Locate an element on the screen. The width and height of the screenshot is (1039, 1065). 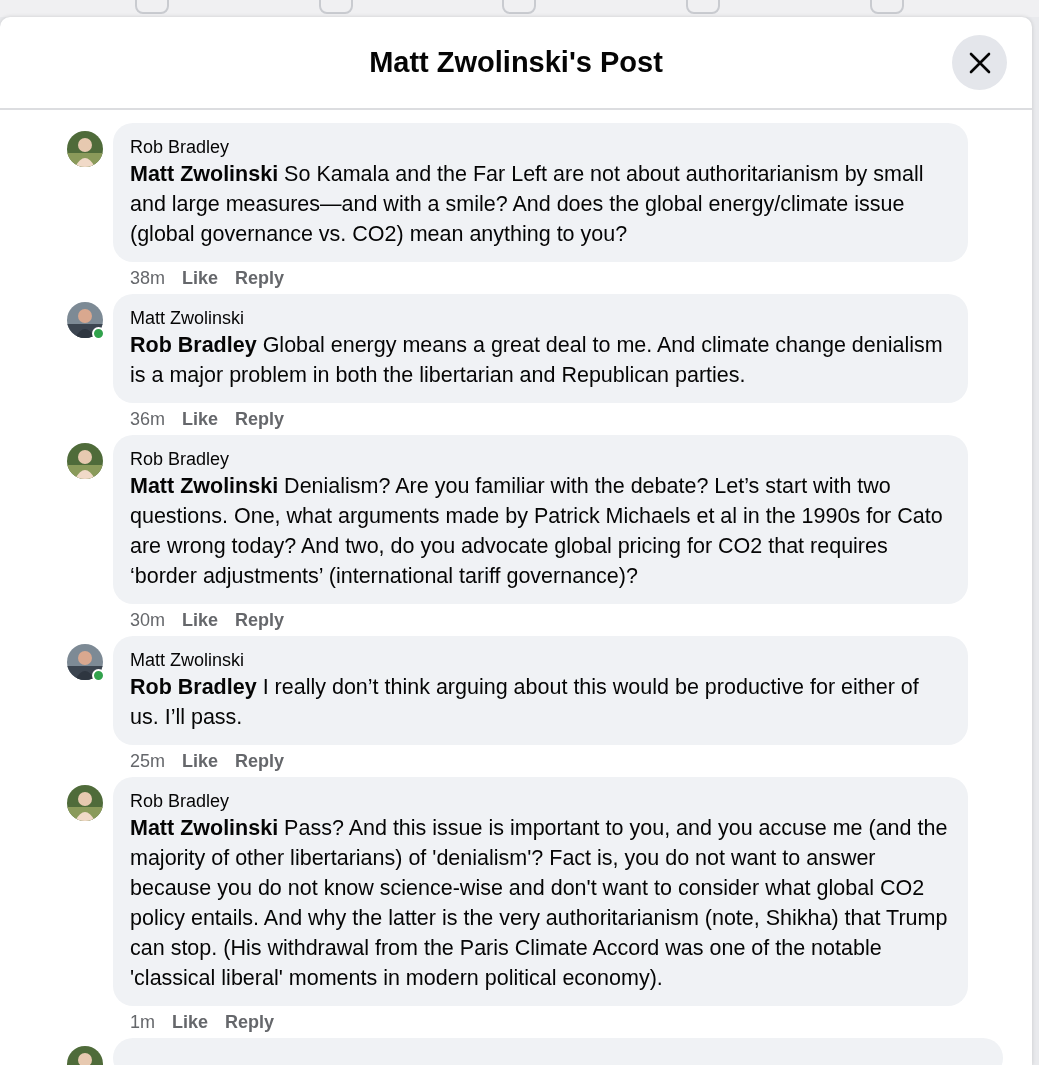
comment-time: 36m is located at coordinates (147, 419).